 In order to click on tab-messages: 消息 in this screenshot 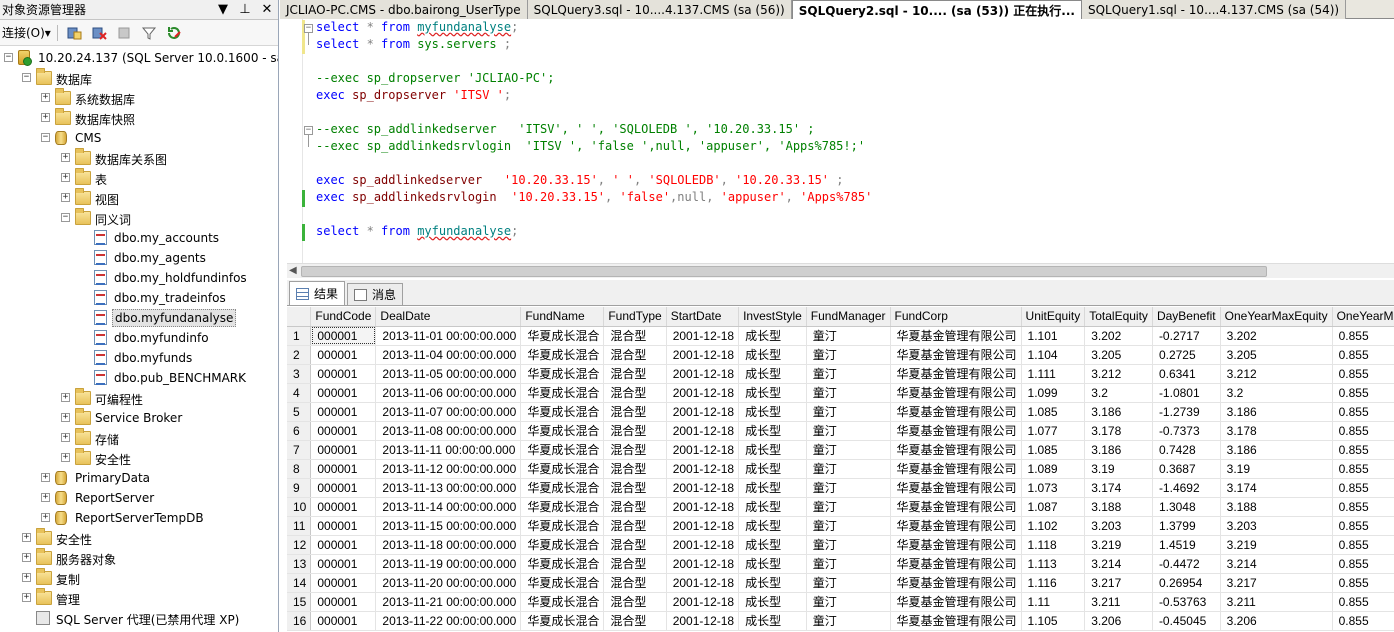, I will do `click(375, 294)`.